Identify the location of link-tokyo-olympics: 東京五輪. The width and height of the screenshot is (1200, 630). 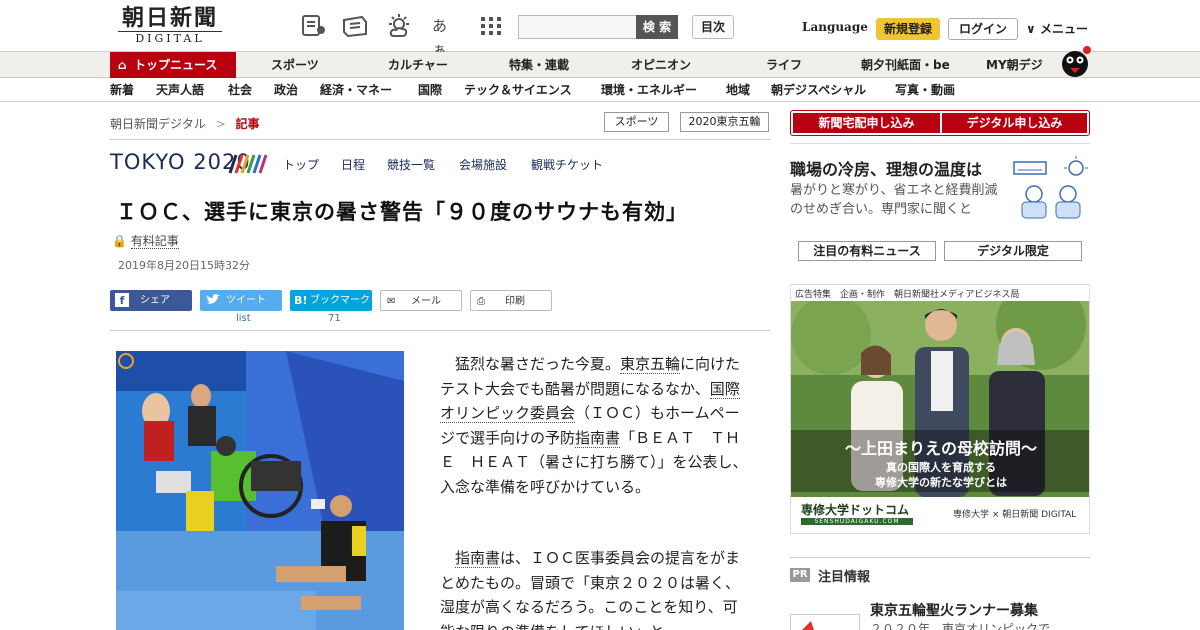
(650, 364).